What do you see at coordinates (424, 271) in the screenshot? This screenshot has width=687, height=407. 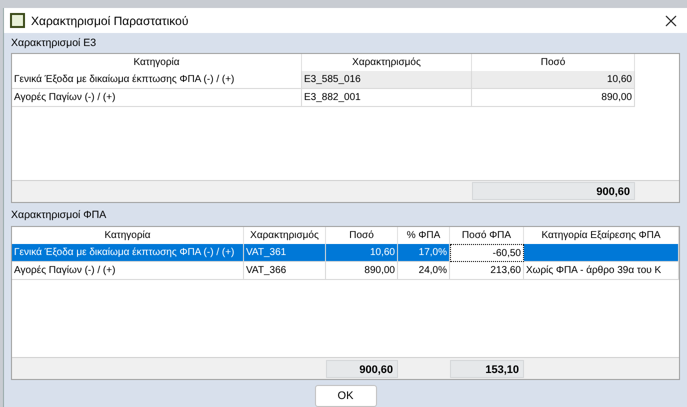 I see `table-cell: 24,0%` at bounding box center [424, 271].